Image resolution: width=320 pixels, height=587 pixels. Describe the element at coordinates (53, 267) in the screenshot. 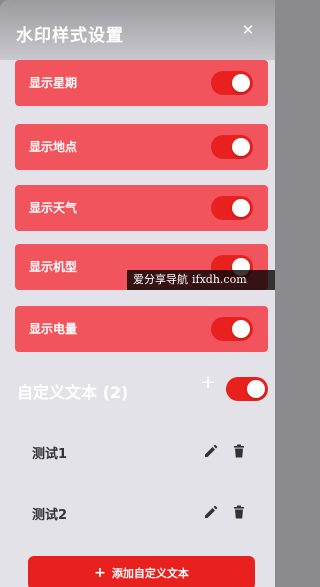

I see `toggle-label-device-model: 显示机型` at that location.